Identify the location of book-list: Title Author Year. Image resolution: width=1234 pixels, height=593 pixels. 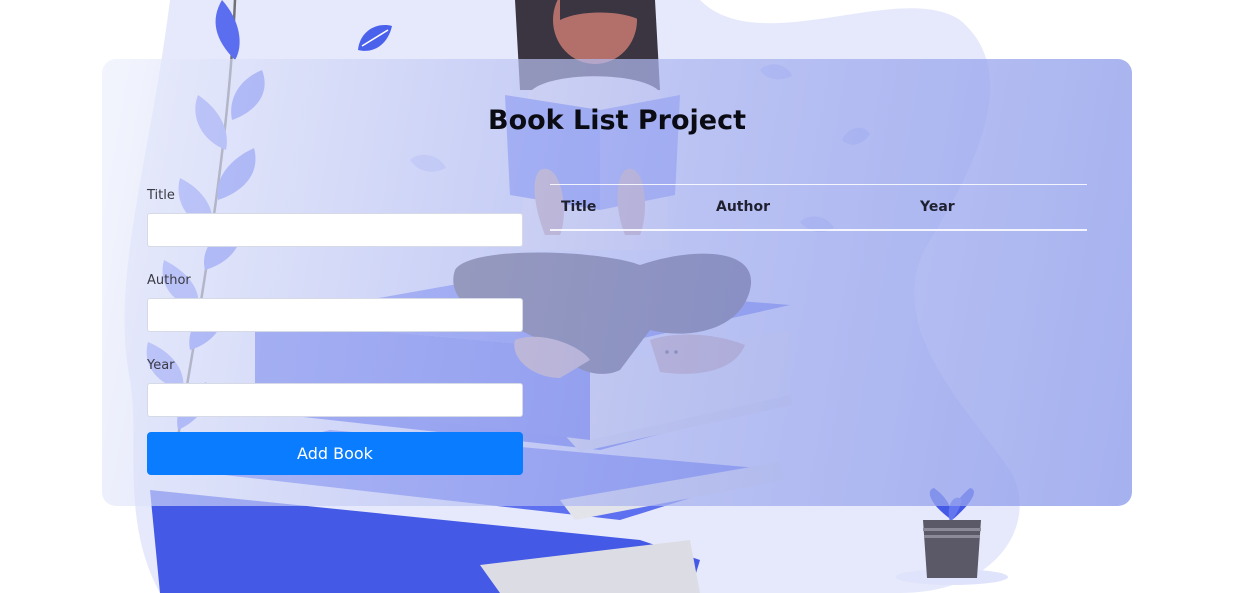
(818, 207).